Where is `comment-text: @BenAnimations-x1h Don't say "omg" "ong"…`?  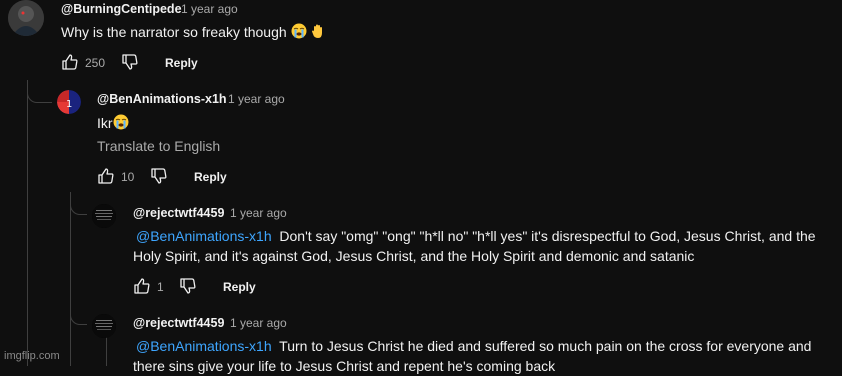
comment-text: @BenAnimations-x1h Don't say "omg" "ong"… is located at coordinates (487, 246).